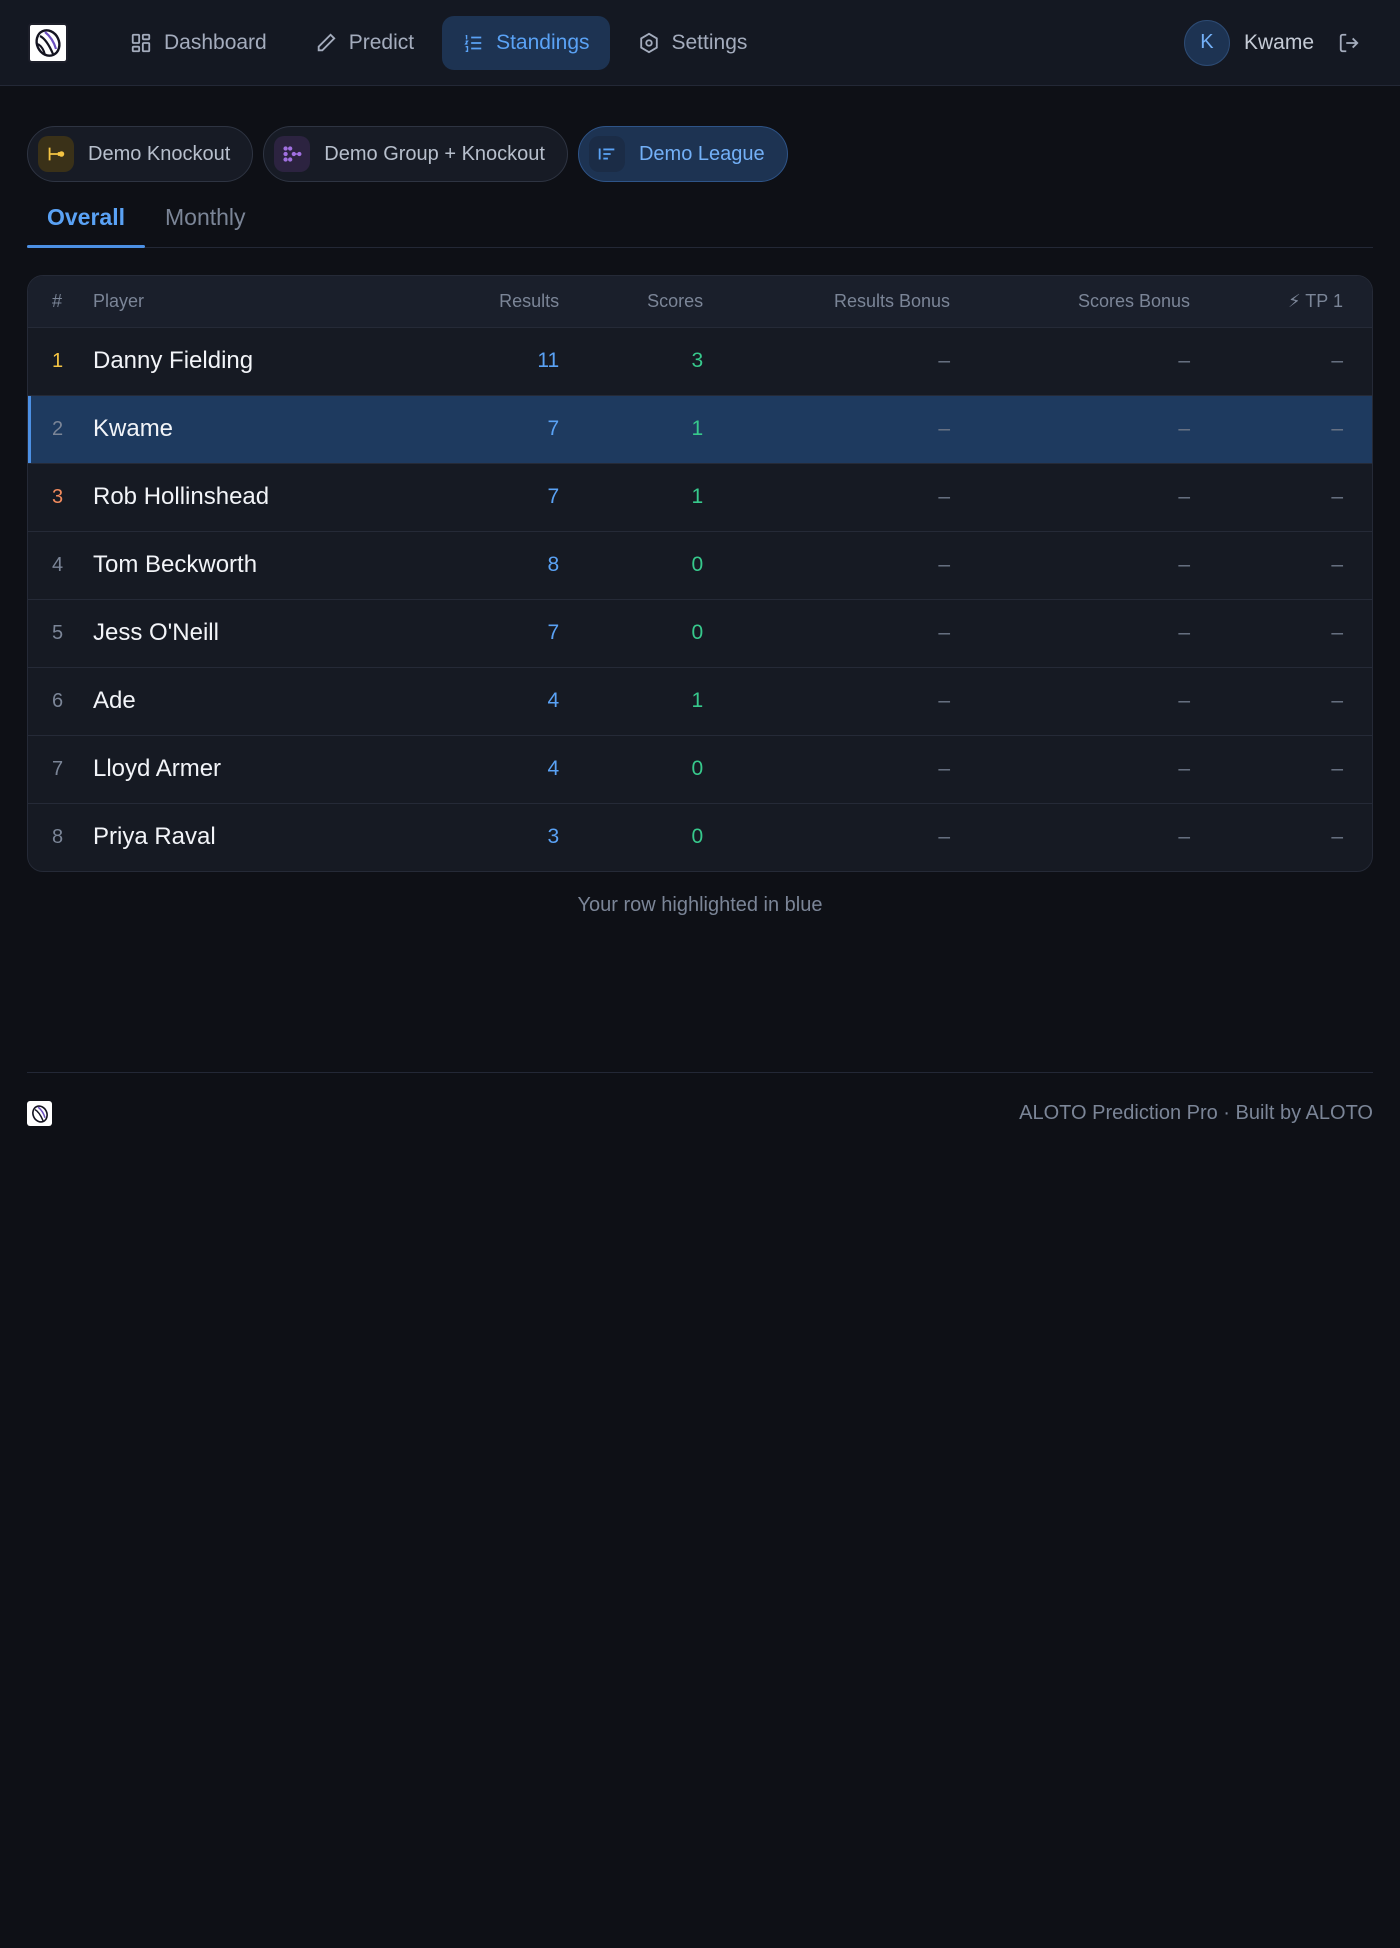 The height and width of the screenshot is (1948, 1400). Describe the element at coordinates (1134, 300) in the screenshot. I see `header-scores-bonus: Scores Bonus` at that location.